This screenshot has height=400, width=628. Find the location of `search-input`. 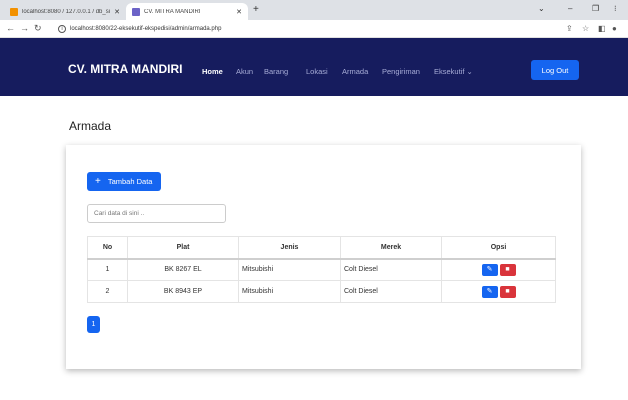

search-input is located at coordinates (156, 213).